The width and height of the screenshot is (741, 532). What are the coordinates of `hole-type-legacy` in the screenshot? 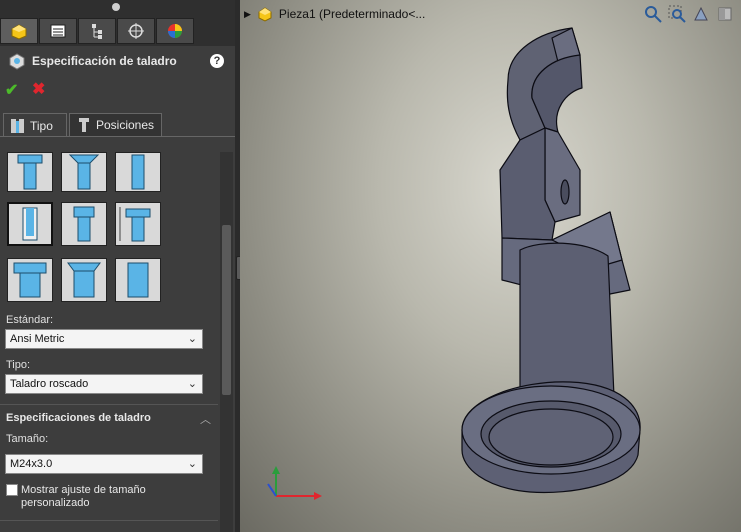 It's located at (138, 224).